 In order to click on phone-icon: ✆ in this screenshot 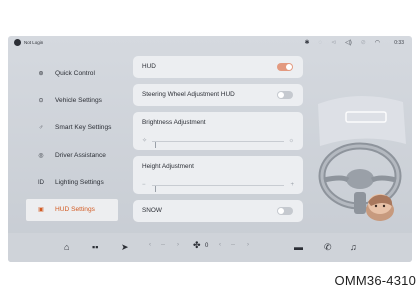, I will do `click(328, 247)`.